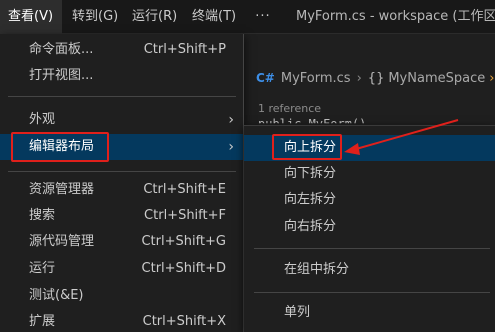 This screenshot has width=495, height=332. I want to click on menu-item-label: 源代码管理, so click(62, 241).